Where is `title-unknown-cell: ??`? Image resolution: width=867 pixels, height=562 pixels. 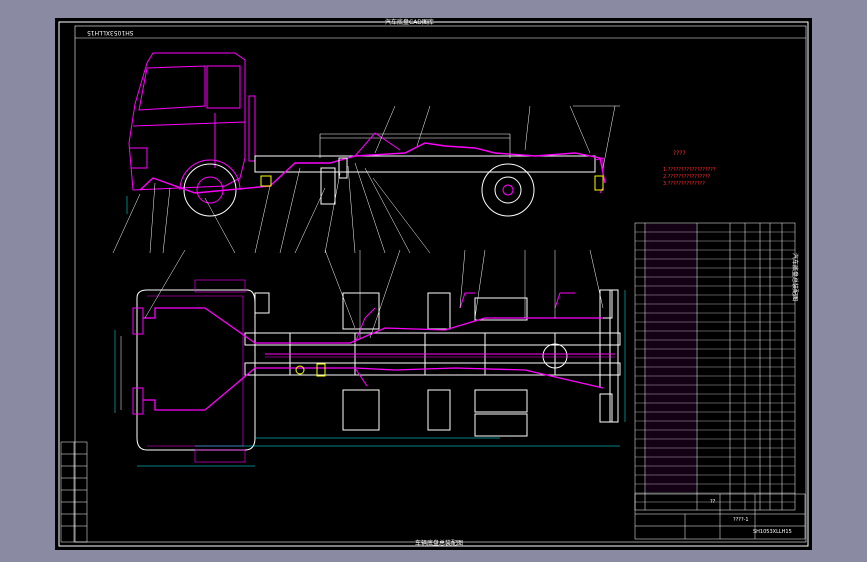 title-unknown-cell: ?? is located at coordinates (713, 502).